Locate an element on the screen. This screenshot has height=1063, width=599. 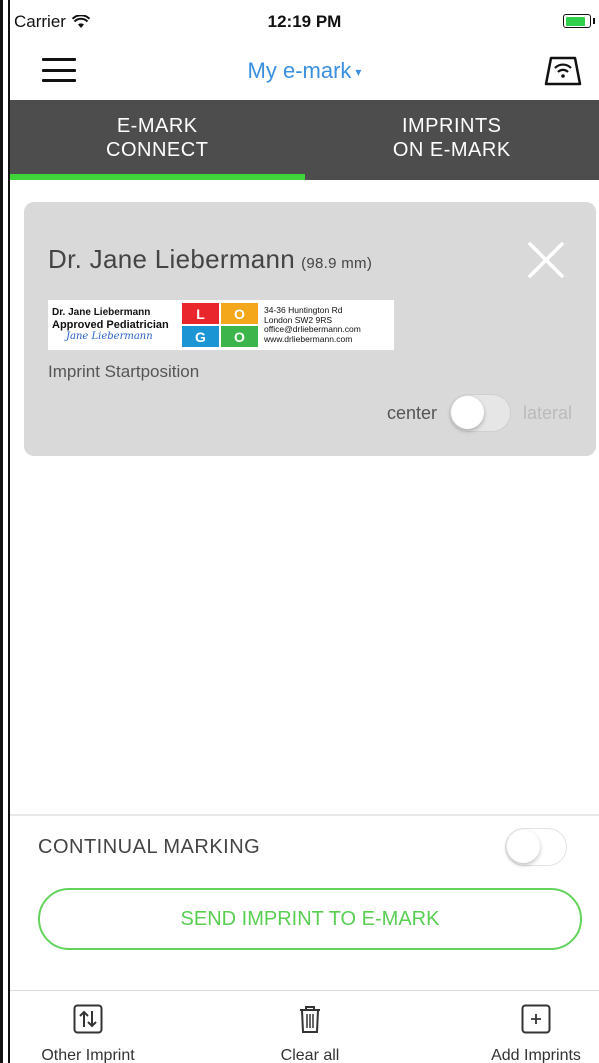
imprint-line-title: Approved Pediatrician is located at coordinates (110, 325).